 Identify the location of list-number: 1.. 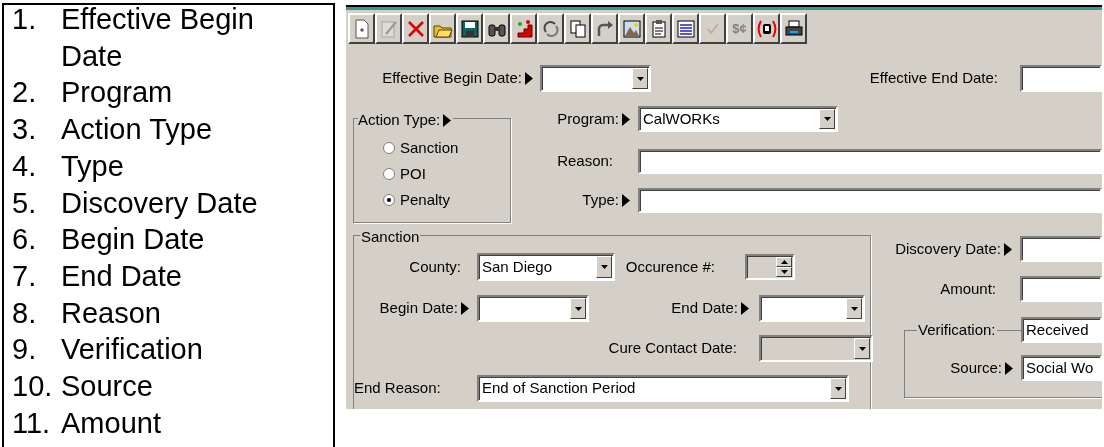
(24, 21).